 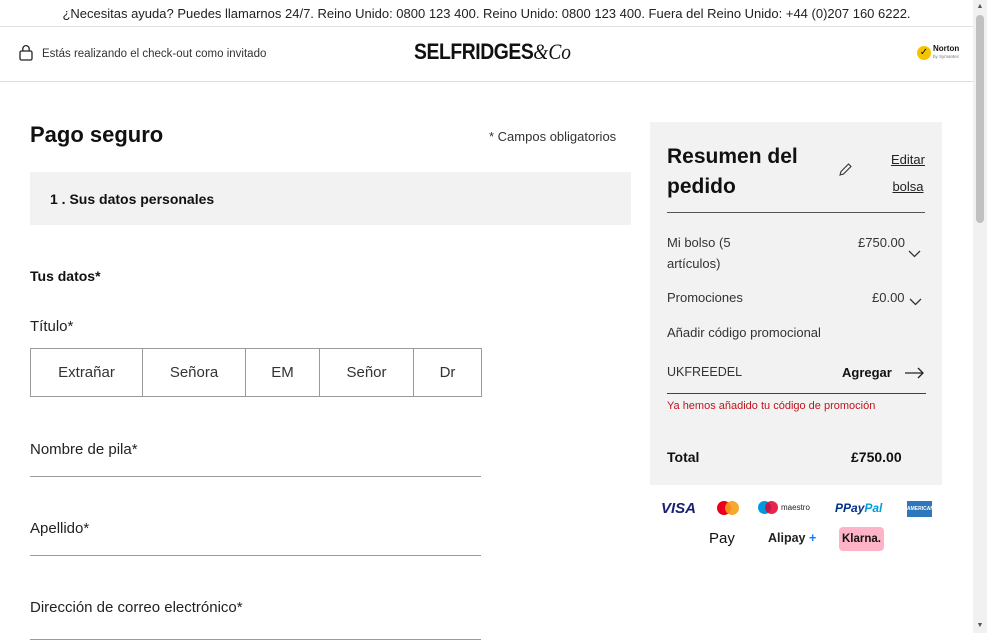 I want to click on email-input, so click(x=255, y=623).